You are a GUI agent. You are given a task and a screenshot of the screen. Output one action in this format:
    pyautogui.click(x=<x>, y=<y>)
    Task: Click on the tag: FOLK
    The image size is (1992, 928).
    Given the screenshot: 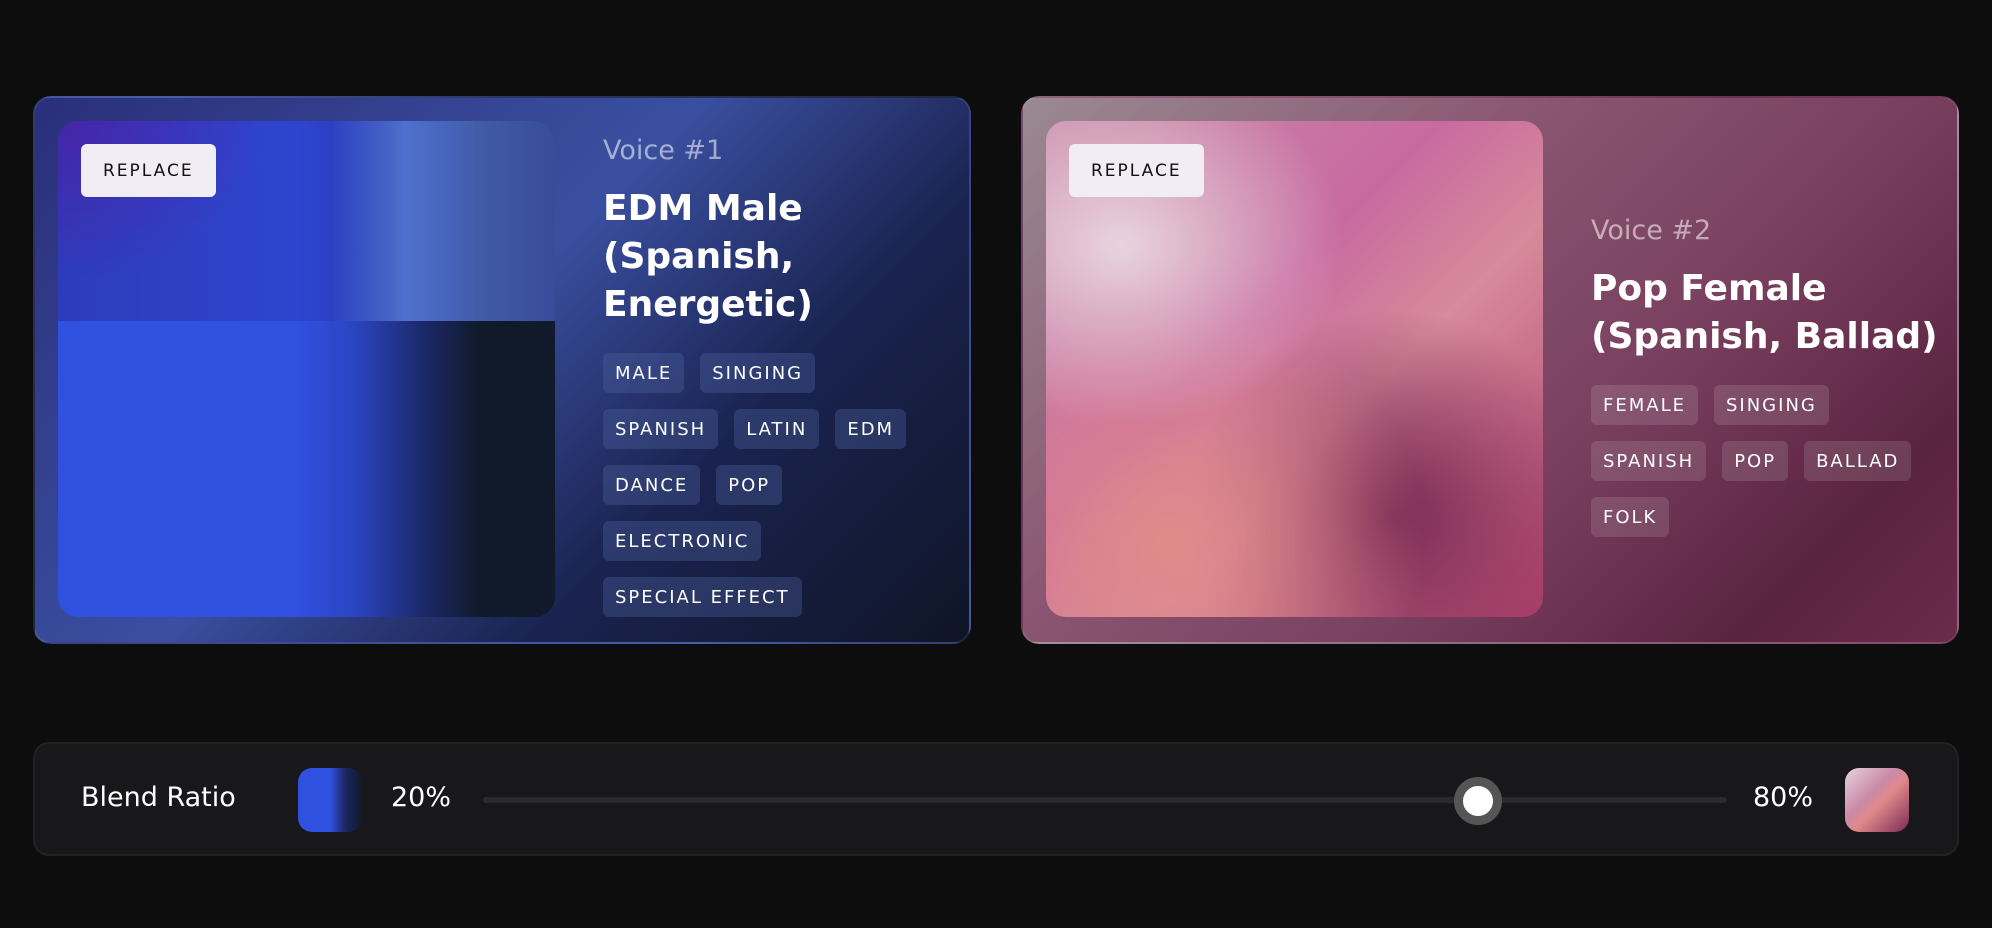 What is the action you would take?
    pyautogui.click(x=1630, y=517)
    